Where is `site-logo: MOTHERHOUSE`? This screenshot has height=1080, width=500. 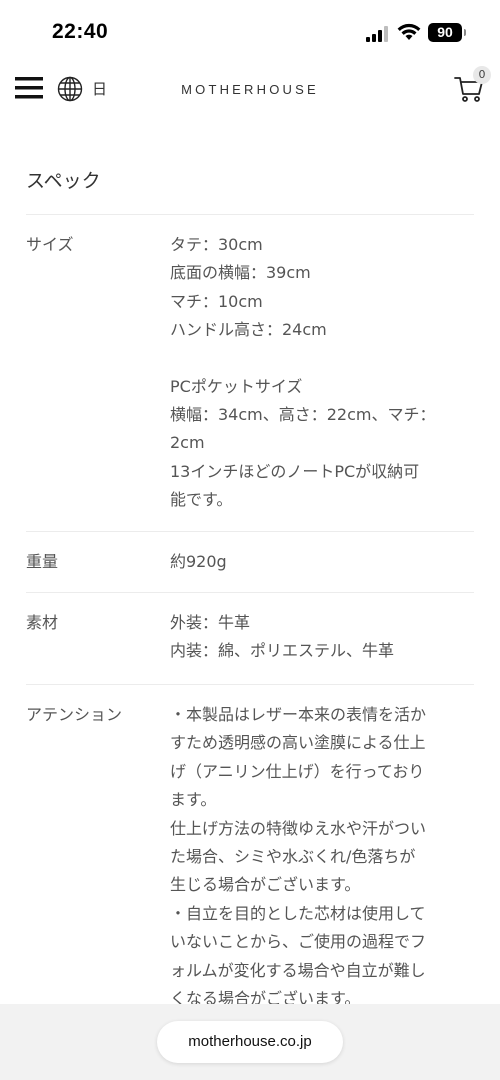
site-logo: MOTHERHOUSE is located at coordinates (250, 89).